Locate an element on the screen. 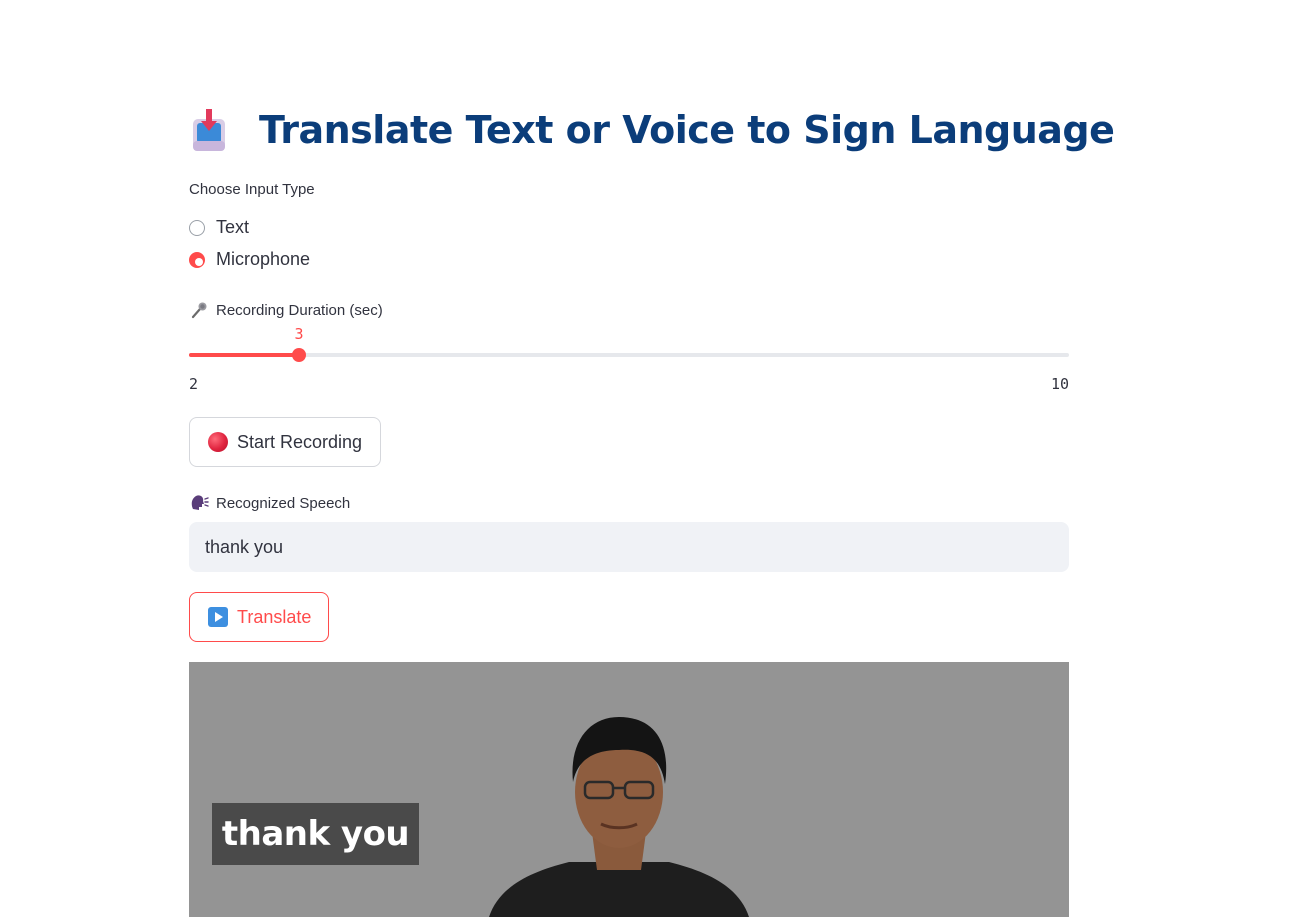 The image size is (1310, 917). inbox-tray-icon is located at coordinates (209, 130).